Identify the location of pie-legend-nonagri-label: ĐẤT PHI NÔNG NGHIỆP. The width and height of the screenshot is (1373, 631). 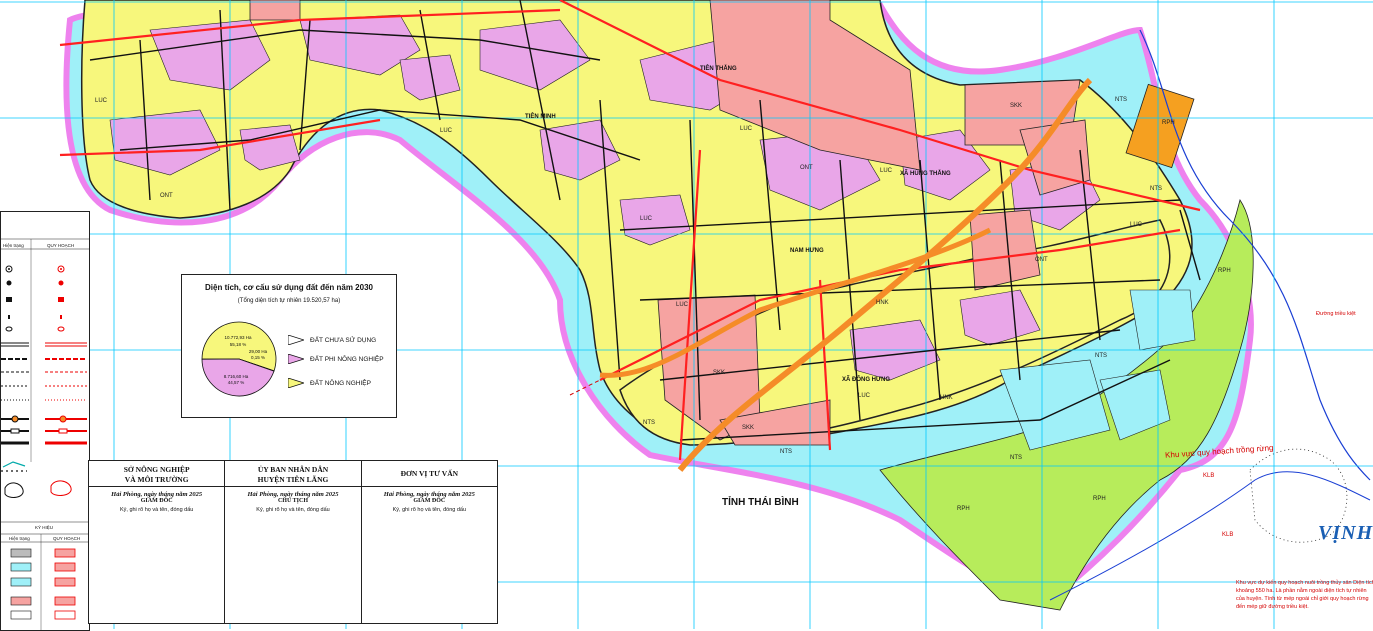
(347, 359).